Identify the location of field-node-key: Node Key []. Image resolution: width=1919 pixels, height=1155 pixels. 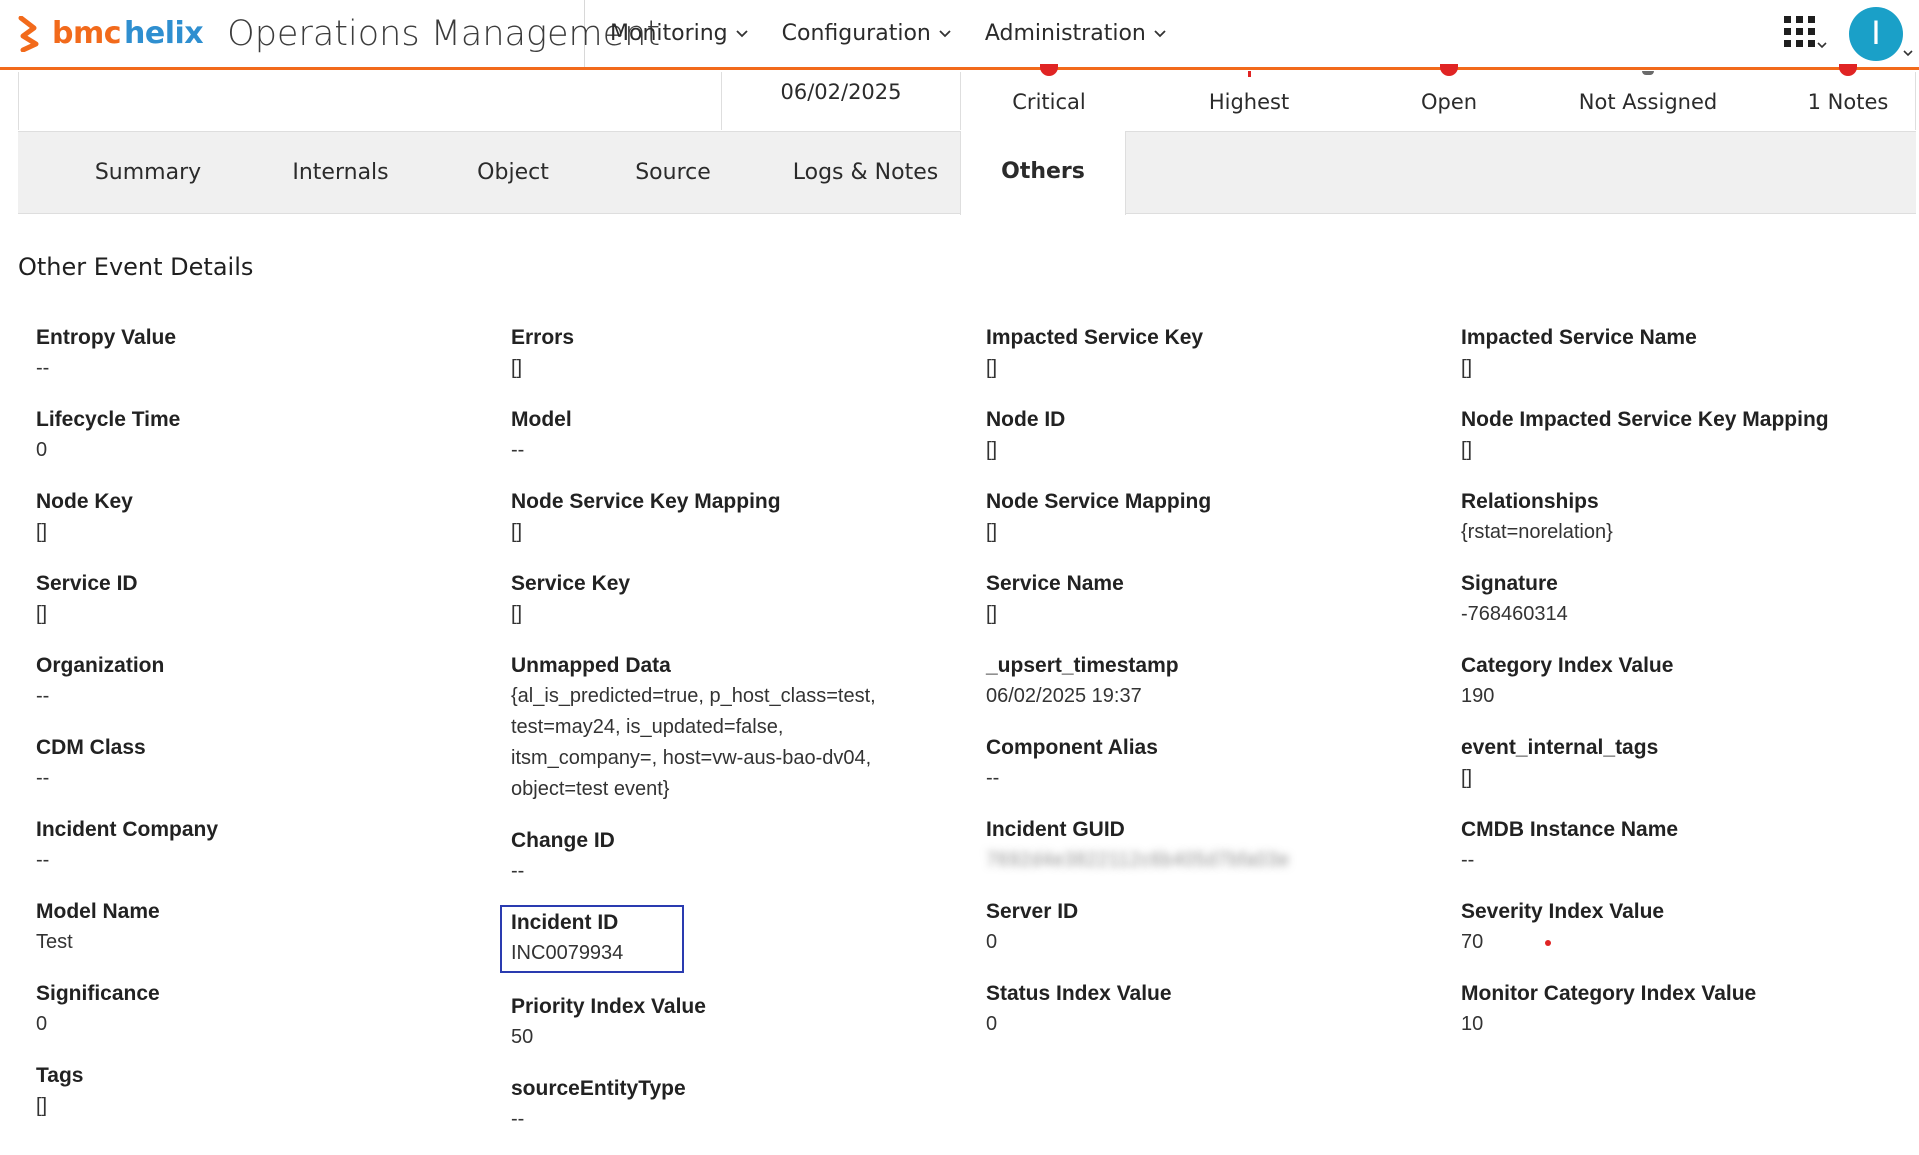
(266, 517).